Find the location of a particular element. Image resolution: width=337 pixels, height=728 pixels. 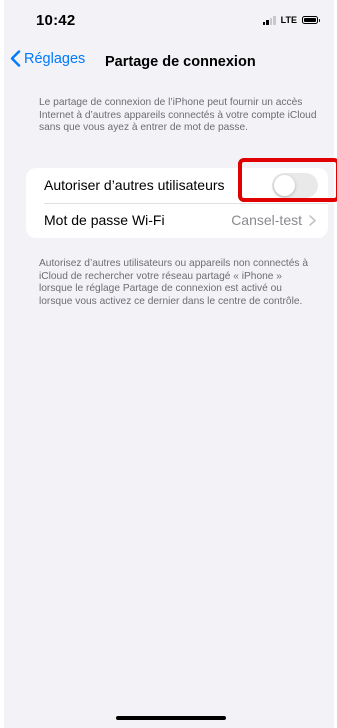

battery-icon is located at coordinates (311, 20).